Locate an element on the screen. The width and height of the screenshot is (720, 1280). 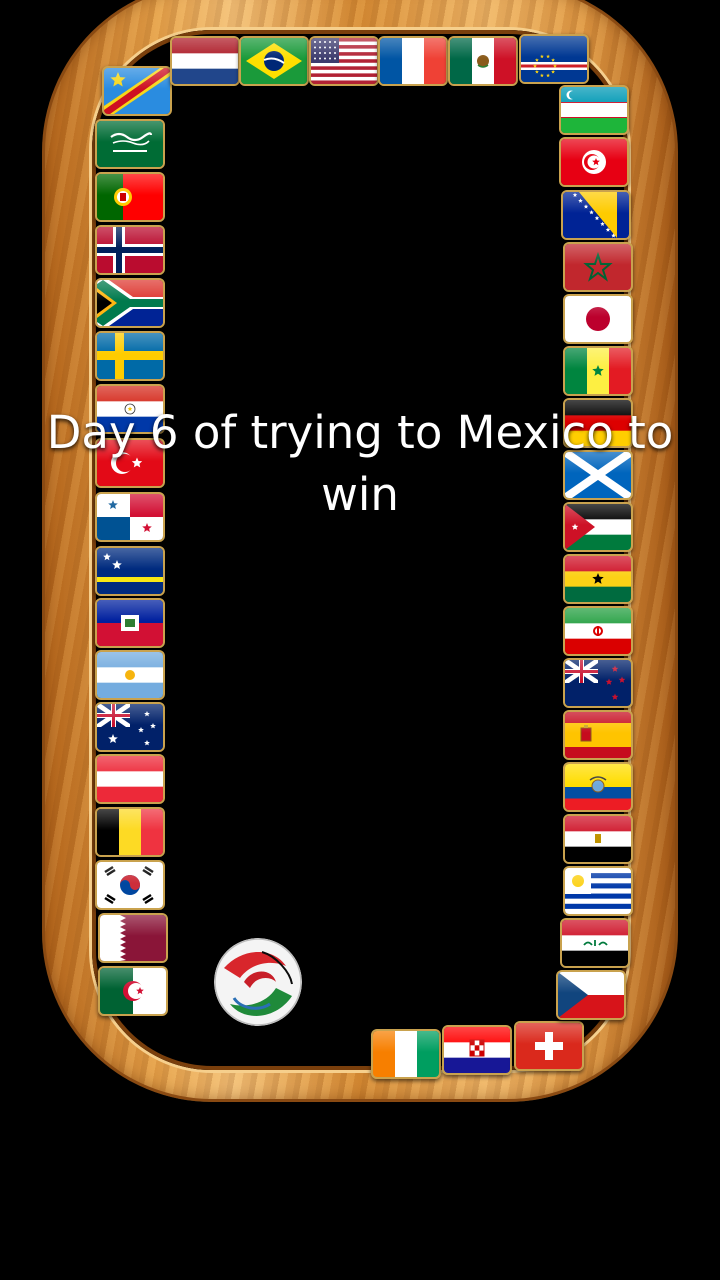
flag-mexico-icon is located at coordinates (483, 61).